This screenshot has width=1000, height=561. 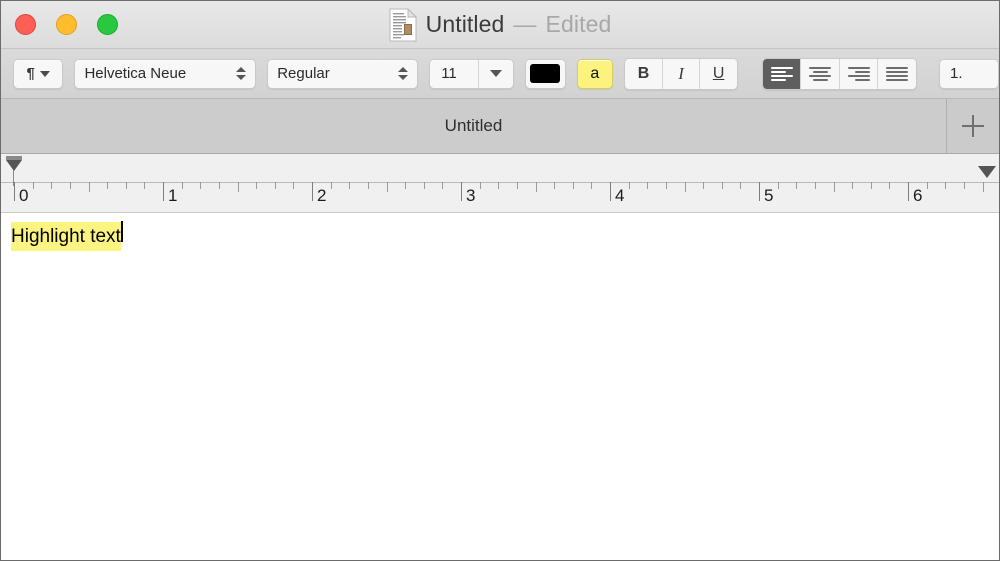 What do you see at coordinates (121, 231) in the screenshot?
I see `text-caret` at bounding box center [121, 231].